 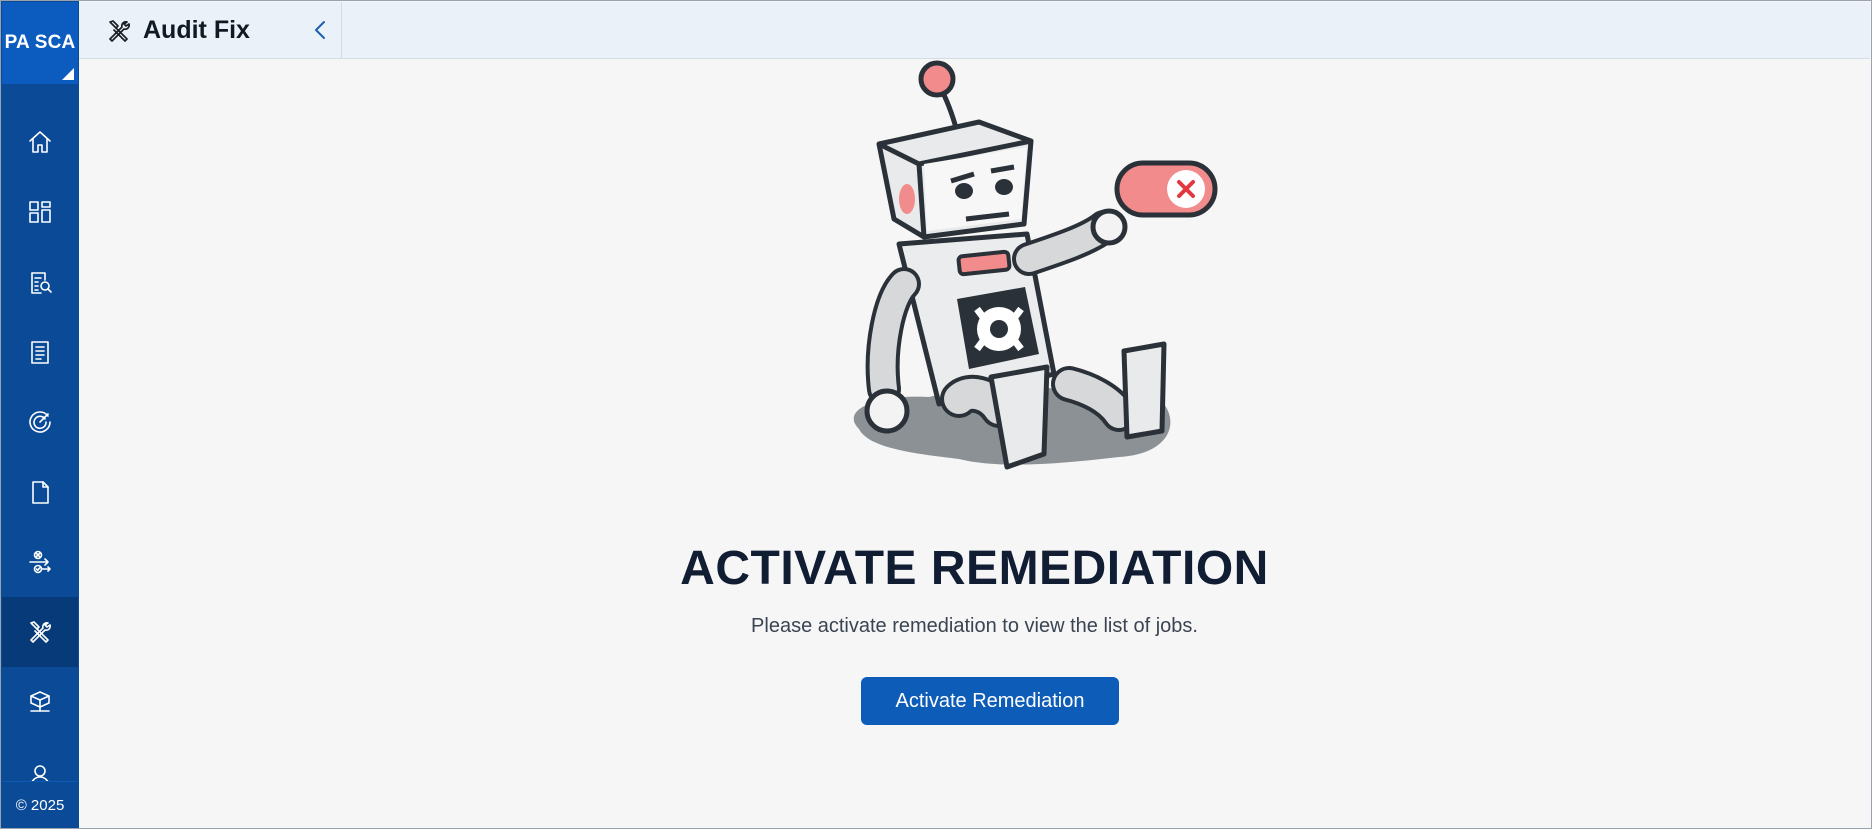 I want to click on header-tab: Audit Fix, so click(x=210, y=30).